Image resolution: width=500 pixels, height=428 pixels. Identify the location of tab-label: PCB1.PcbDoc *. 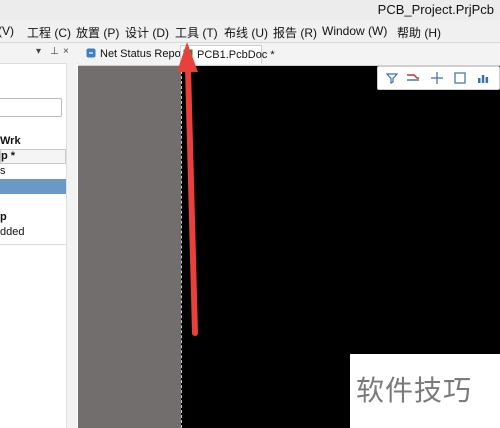
(236, 55).